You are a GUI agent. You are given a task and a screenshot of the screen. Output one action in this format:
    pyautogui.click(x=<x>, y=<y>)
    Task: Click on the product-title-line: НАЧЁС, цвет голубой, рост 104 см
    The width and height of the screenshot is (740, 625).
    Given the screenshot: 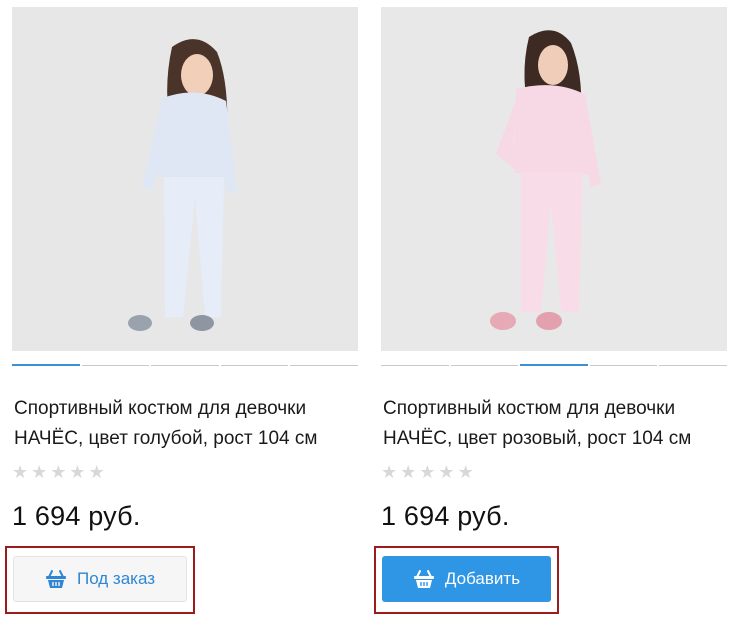 What is the action you would take?
    pyautogui.click(x=179, y=439)
    